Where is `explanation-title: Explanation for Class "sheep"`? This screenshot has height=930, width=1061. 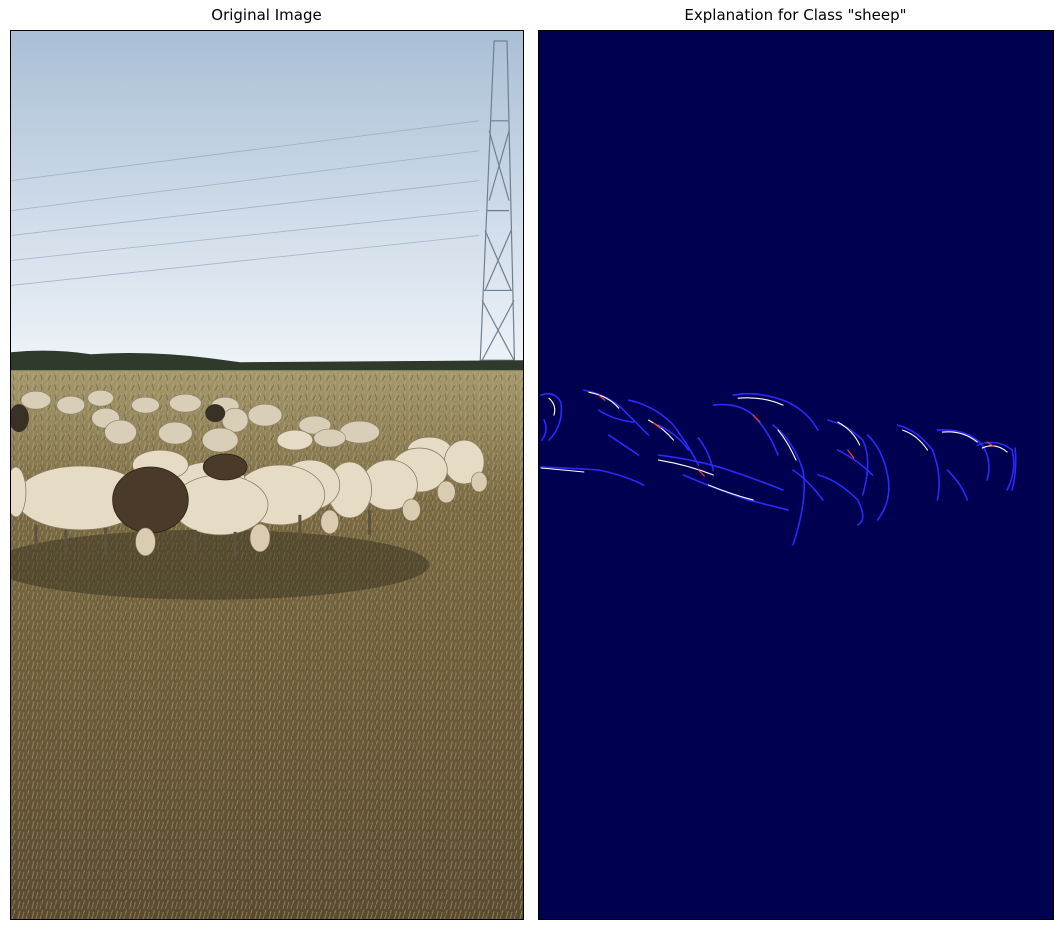
explanation-title: Explanation for Class "sheep" is located at coordinates (795, 15).